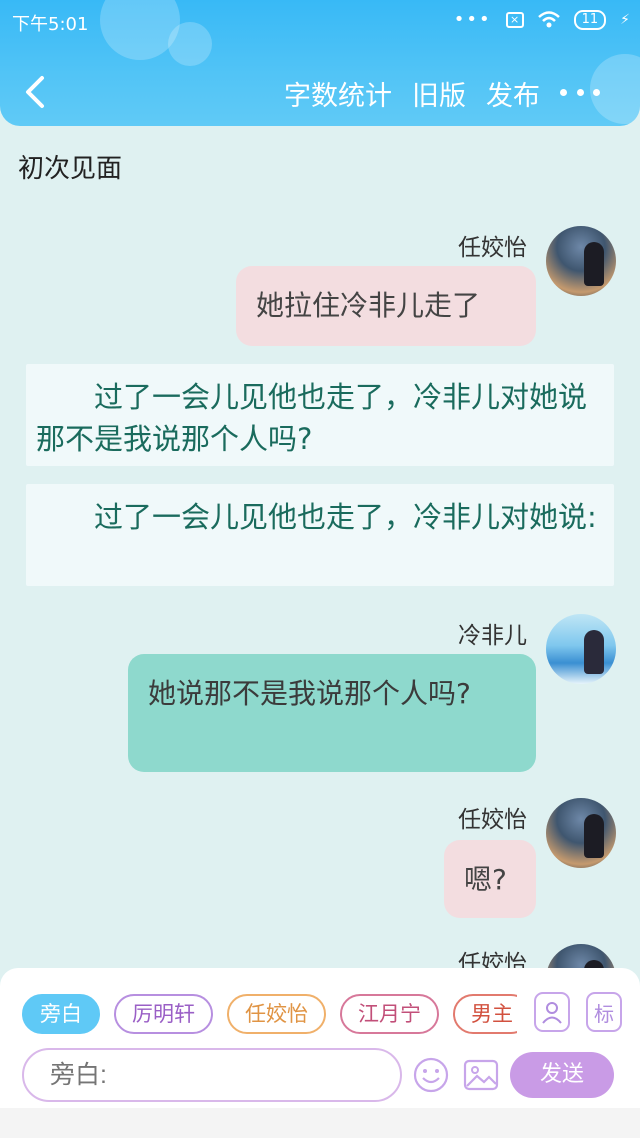  Describe the element at coordinates (485, 1014) in the screenshot. I see `chip-character: 男主` at that location.